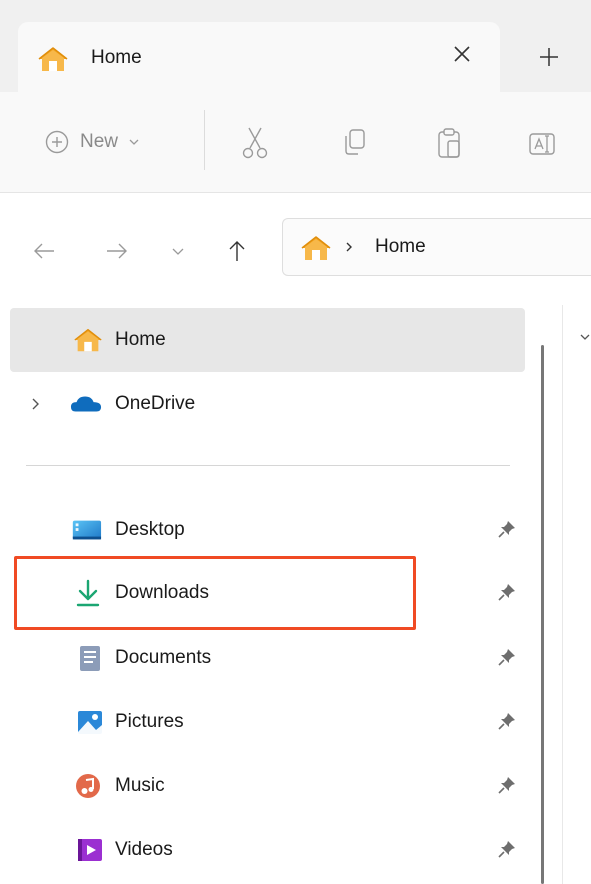 The image size is (591, 884). I want to click on add-circle-icon, so click(57, 142).